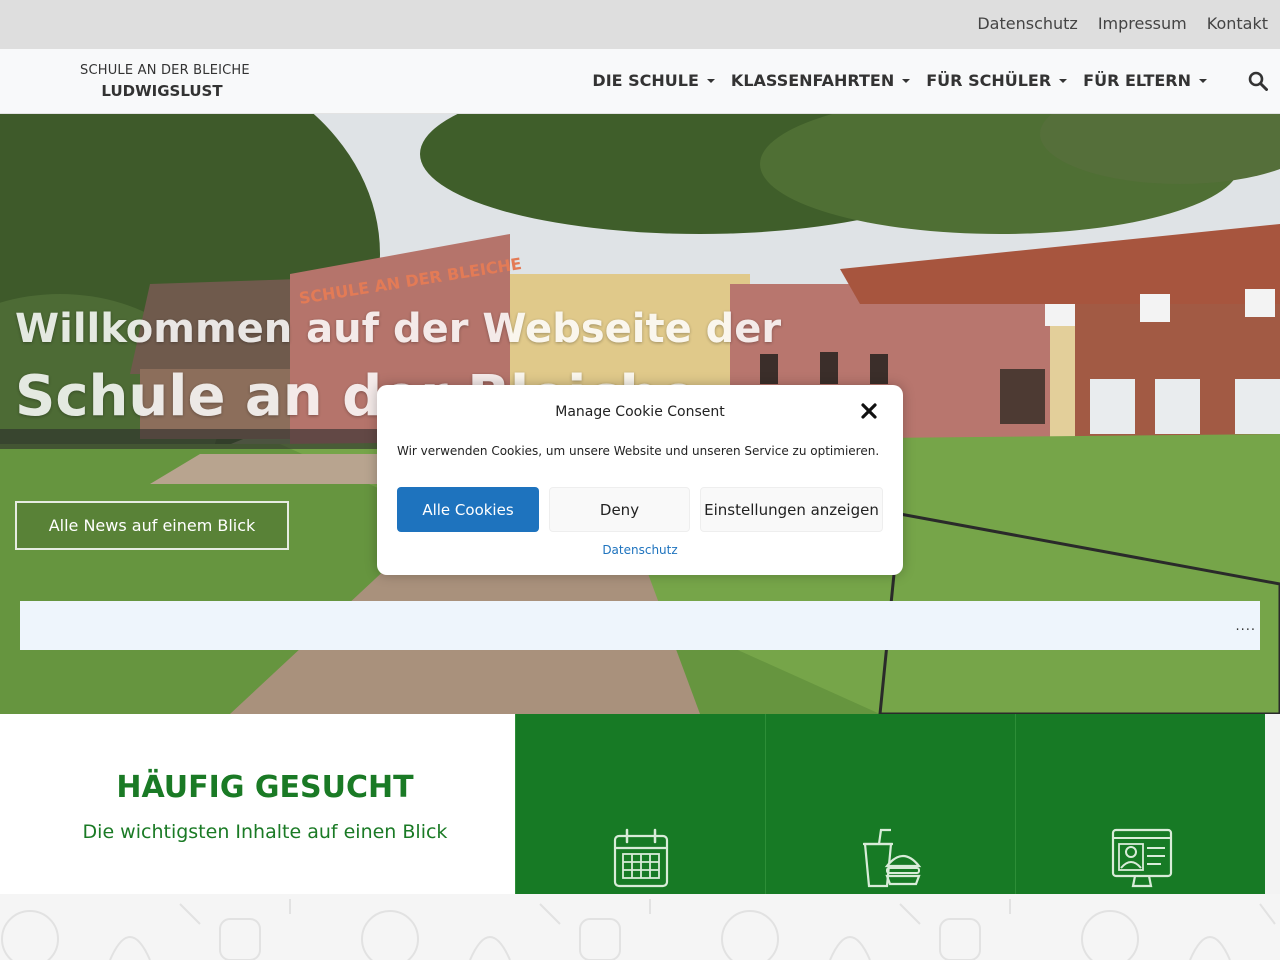 Image resolution: width=1280 pixels, height=960 pixels. I want to click on nav-label: DIE SCHULE, so click(645, 80).